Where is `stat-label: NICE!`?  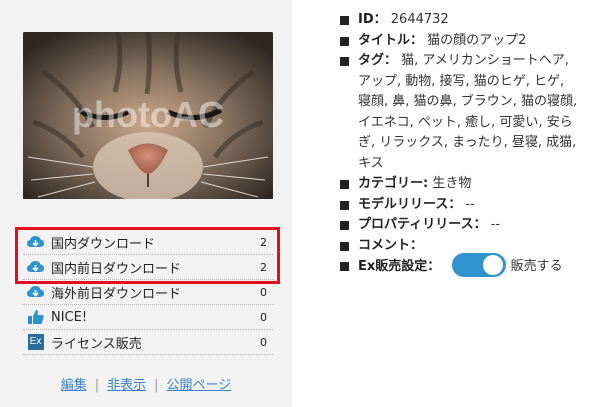
stat-label: NICE! is located at coordinates (69, 317).